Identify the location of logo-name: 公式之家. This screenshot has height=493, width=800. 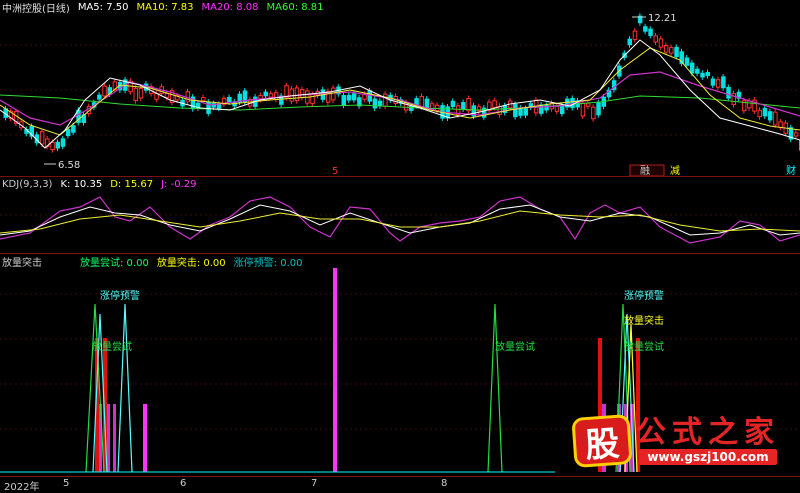
(708, 433).